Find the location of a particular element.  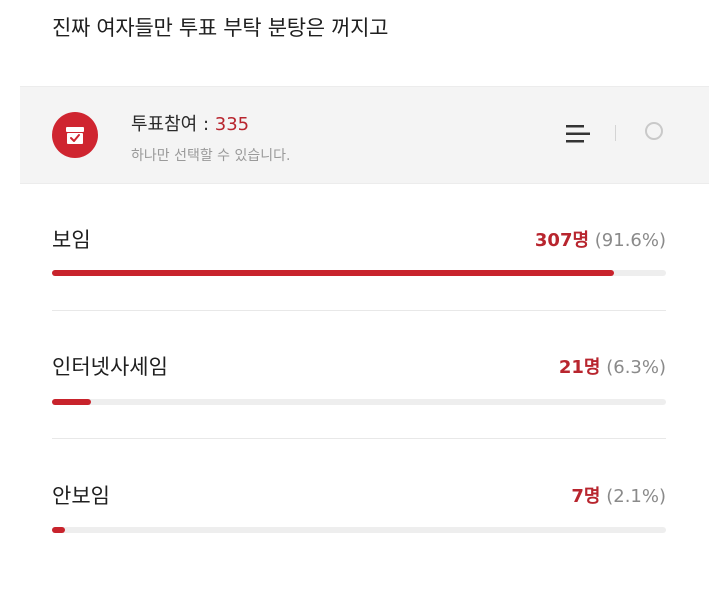

option-label: 인터넷사세임 is located at coordinates (110, 367).